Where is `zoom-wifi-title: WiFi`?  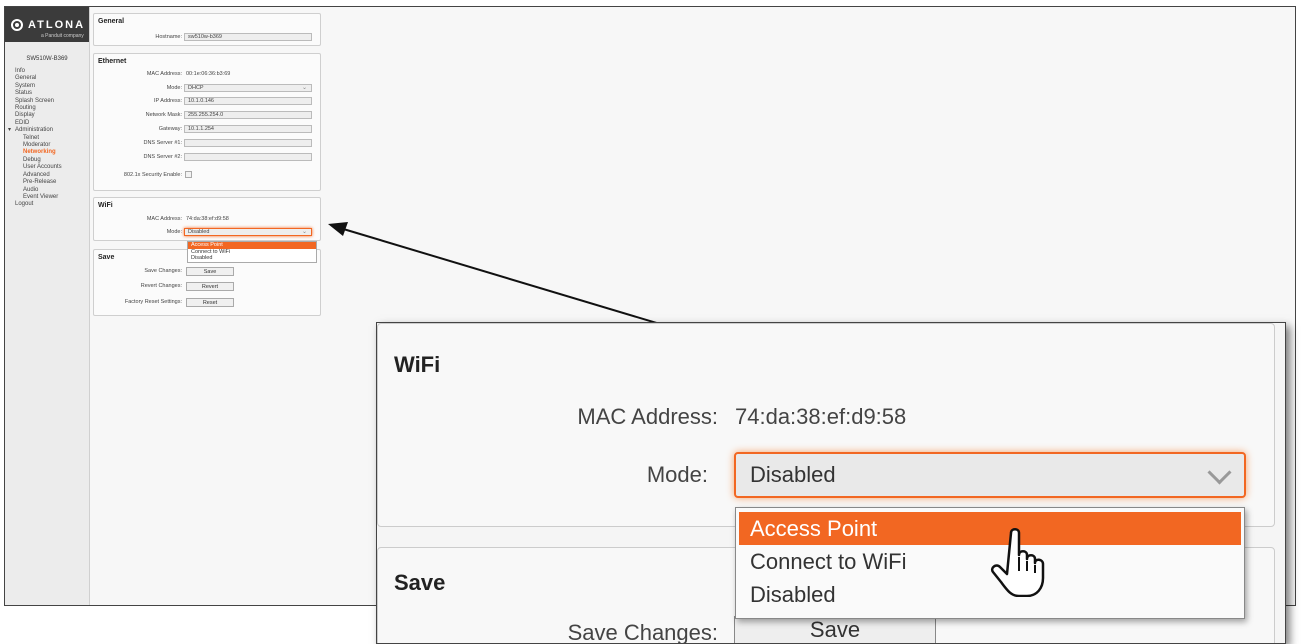
zoom-wifi-title: WiFi is located at coordinates (417, 364).